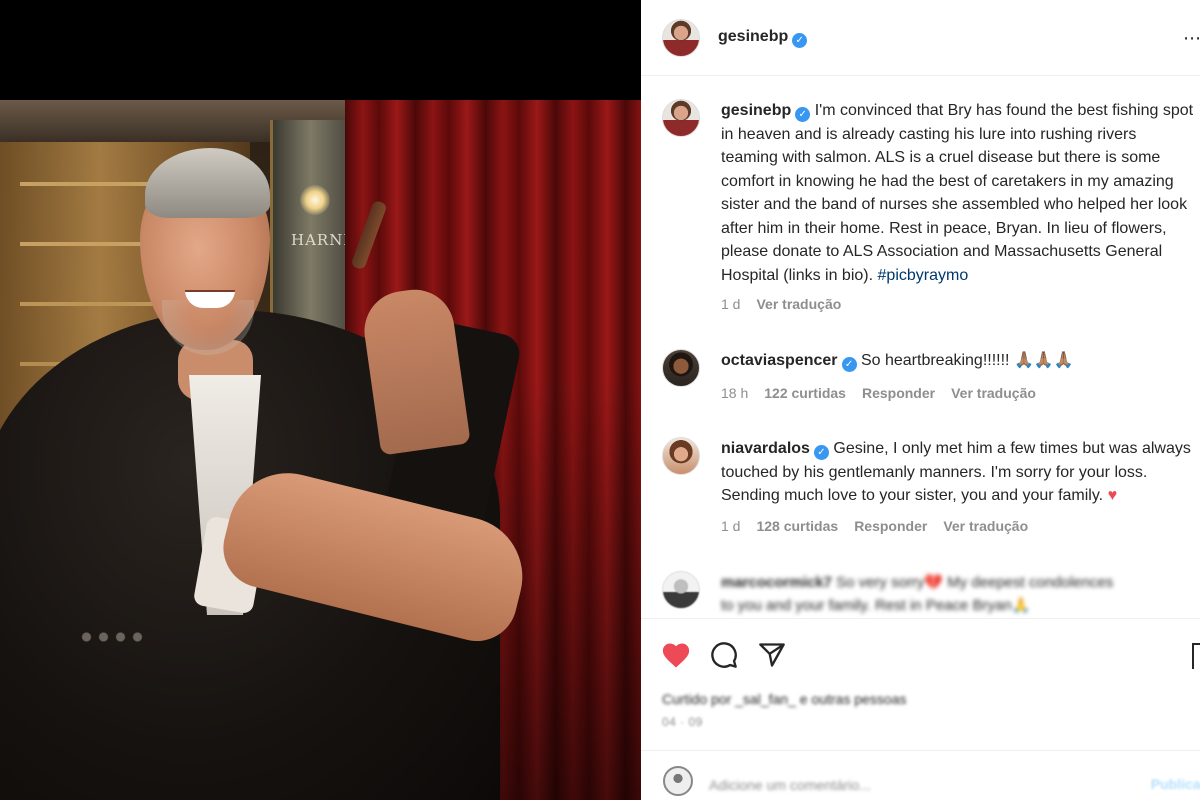 The image size is (1200, 800). What do you see at coordinates (1112, 495) in the screenshot?
I see `red-heart-icon: ♥` at bounding box center [1112, 495].